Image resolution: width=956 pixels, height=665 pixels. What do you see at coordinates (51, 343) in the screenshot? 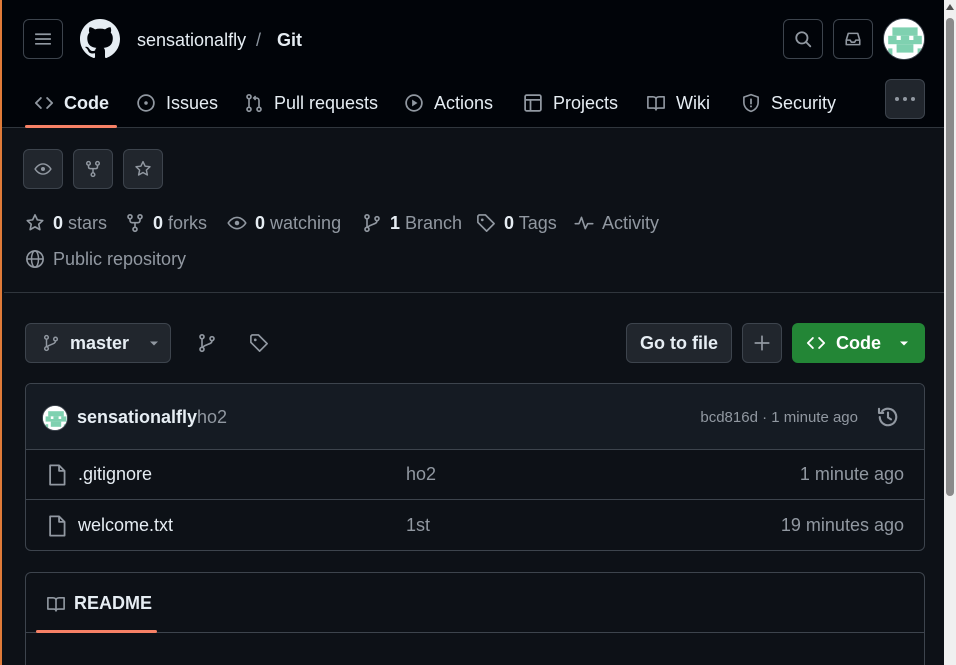
I see `branch-icon` at bounding box center [51, 343].